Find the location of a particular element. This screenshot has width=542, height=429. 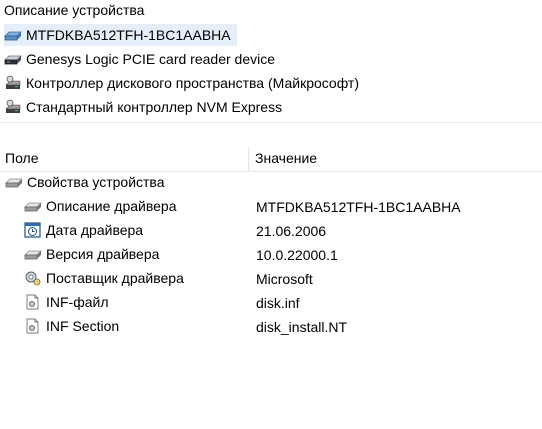

column-resize-handle is located at coordinates (248, 159).